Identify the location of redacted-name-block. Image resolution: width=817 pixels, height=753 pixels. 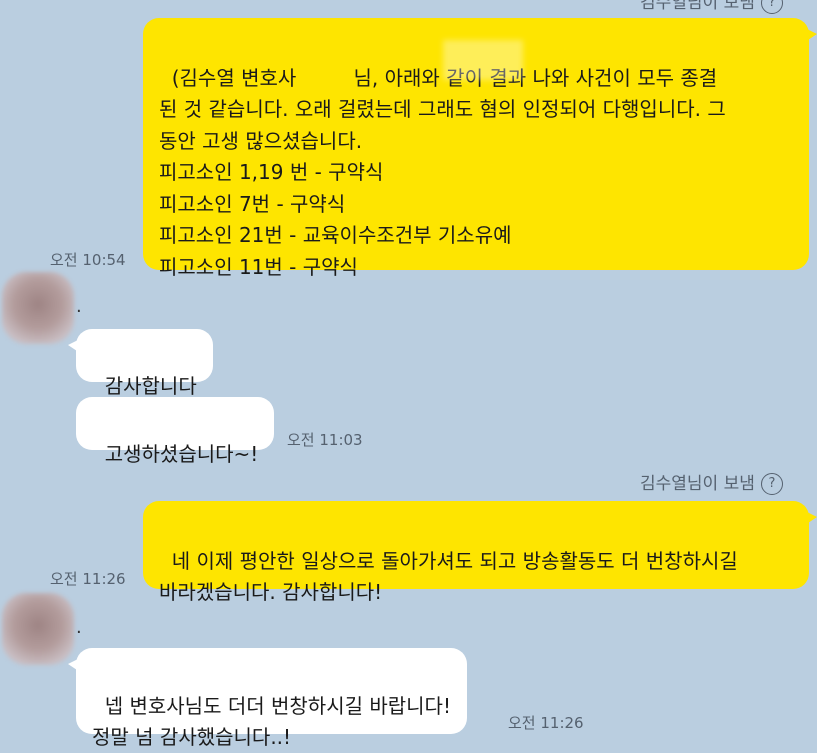
(483, 60).